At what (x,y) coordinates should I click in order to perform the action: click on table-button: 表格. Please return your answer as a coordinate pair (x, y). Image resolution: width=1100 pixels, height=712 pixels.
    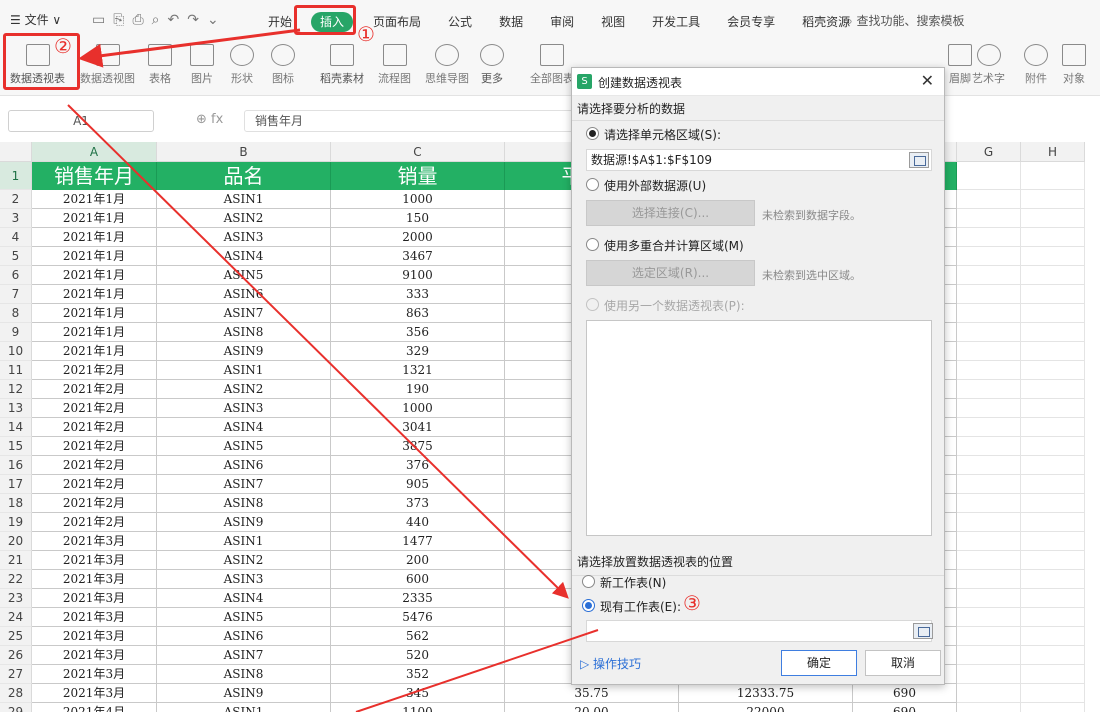
    Looking at the image, I should click on (160, 65).